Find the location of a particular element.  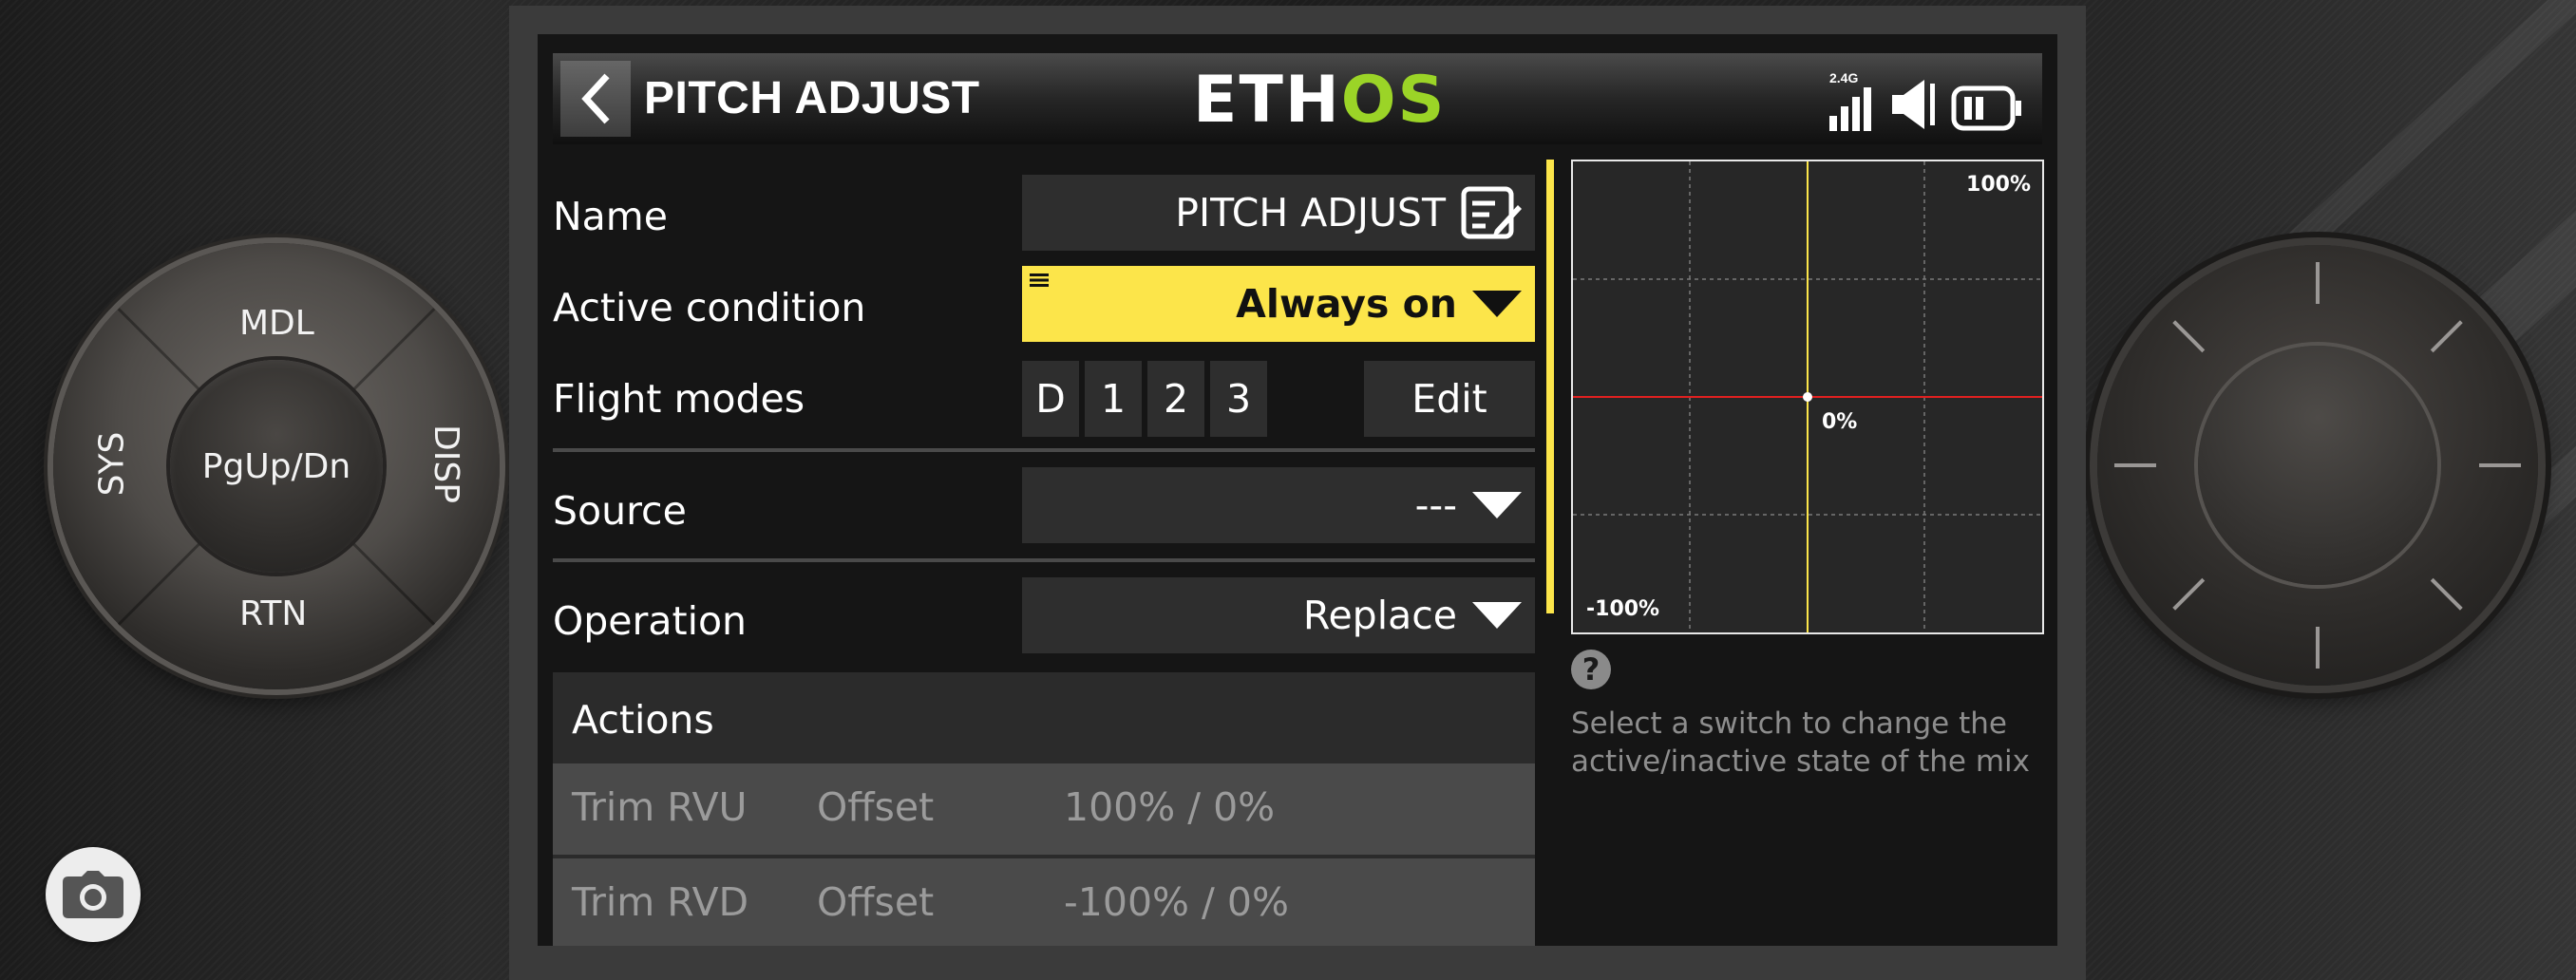

action-value: -100% / 0% is located at coordinates (1176, 902).